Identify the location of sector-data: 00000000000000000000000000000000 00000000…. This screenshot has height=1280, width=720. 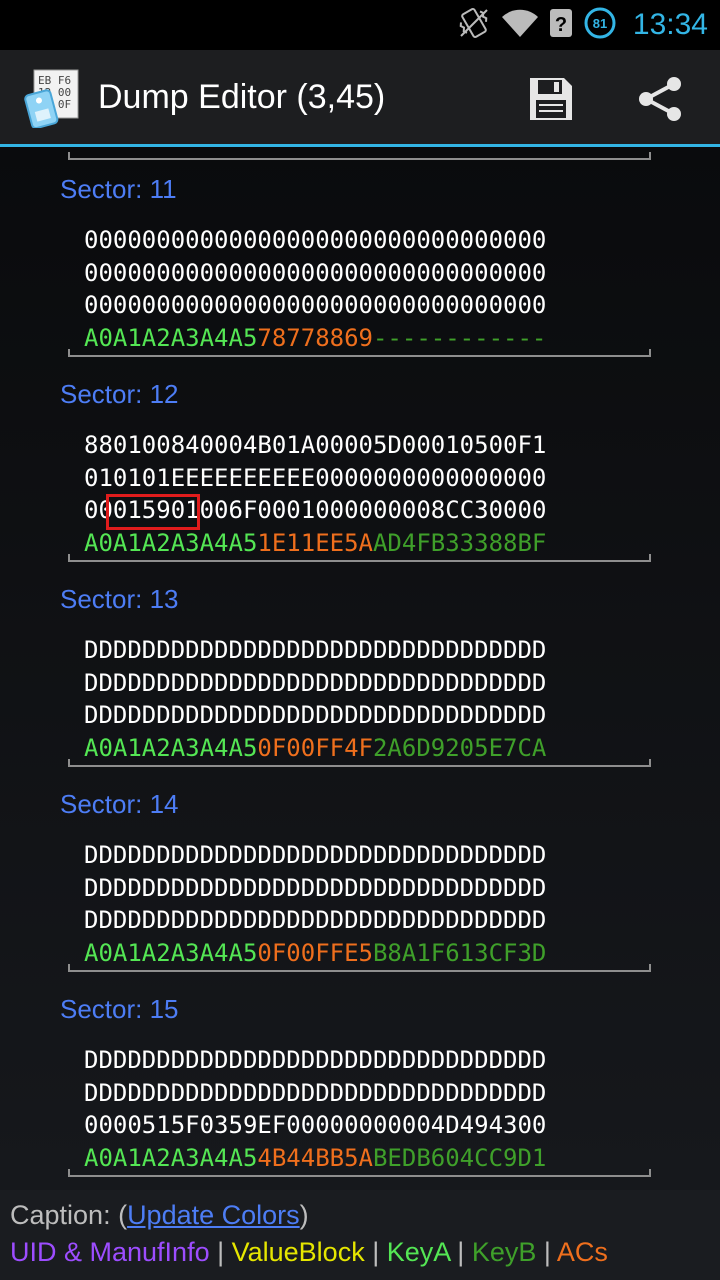
(315, 289).